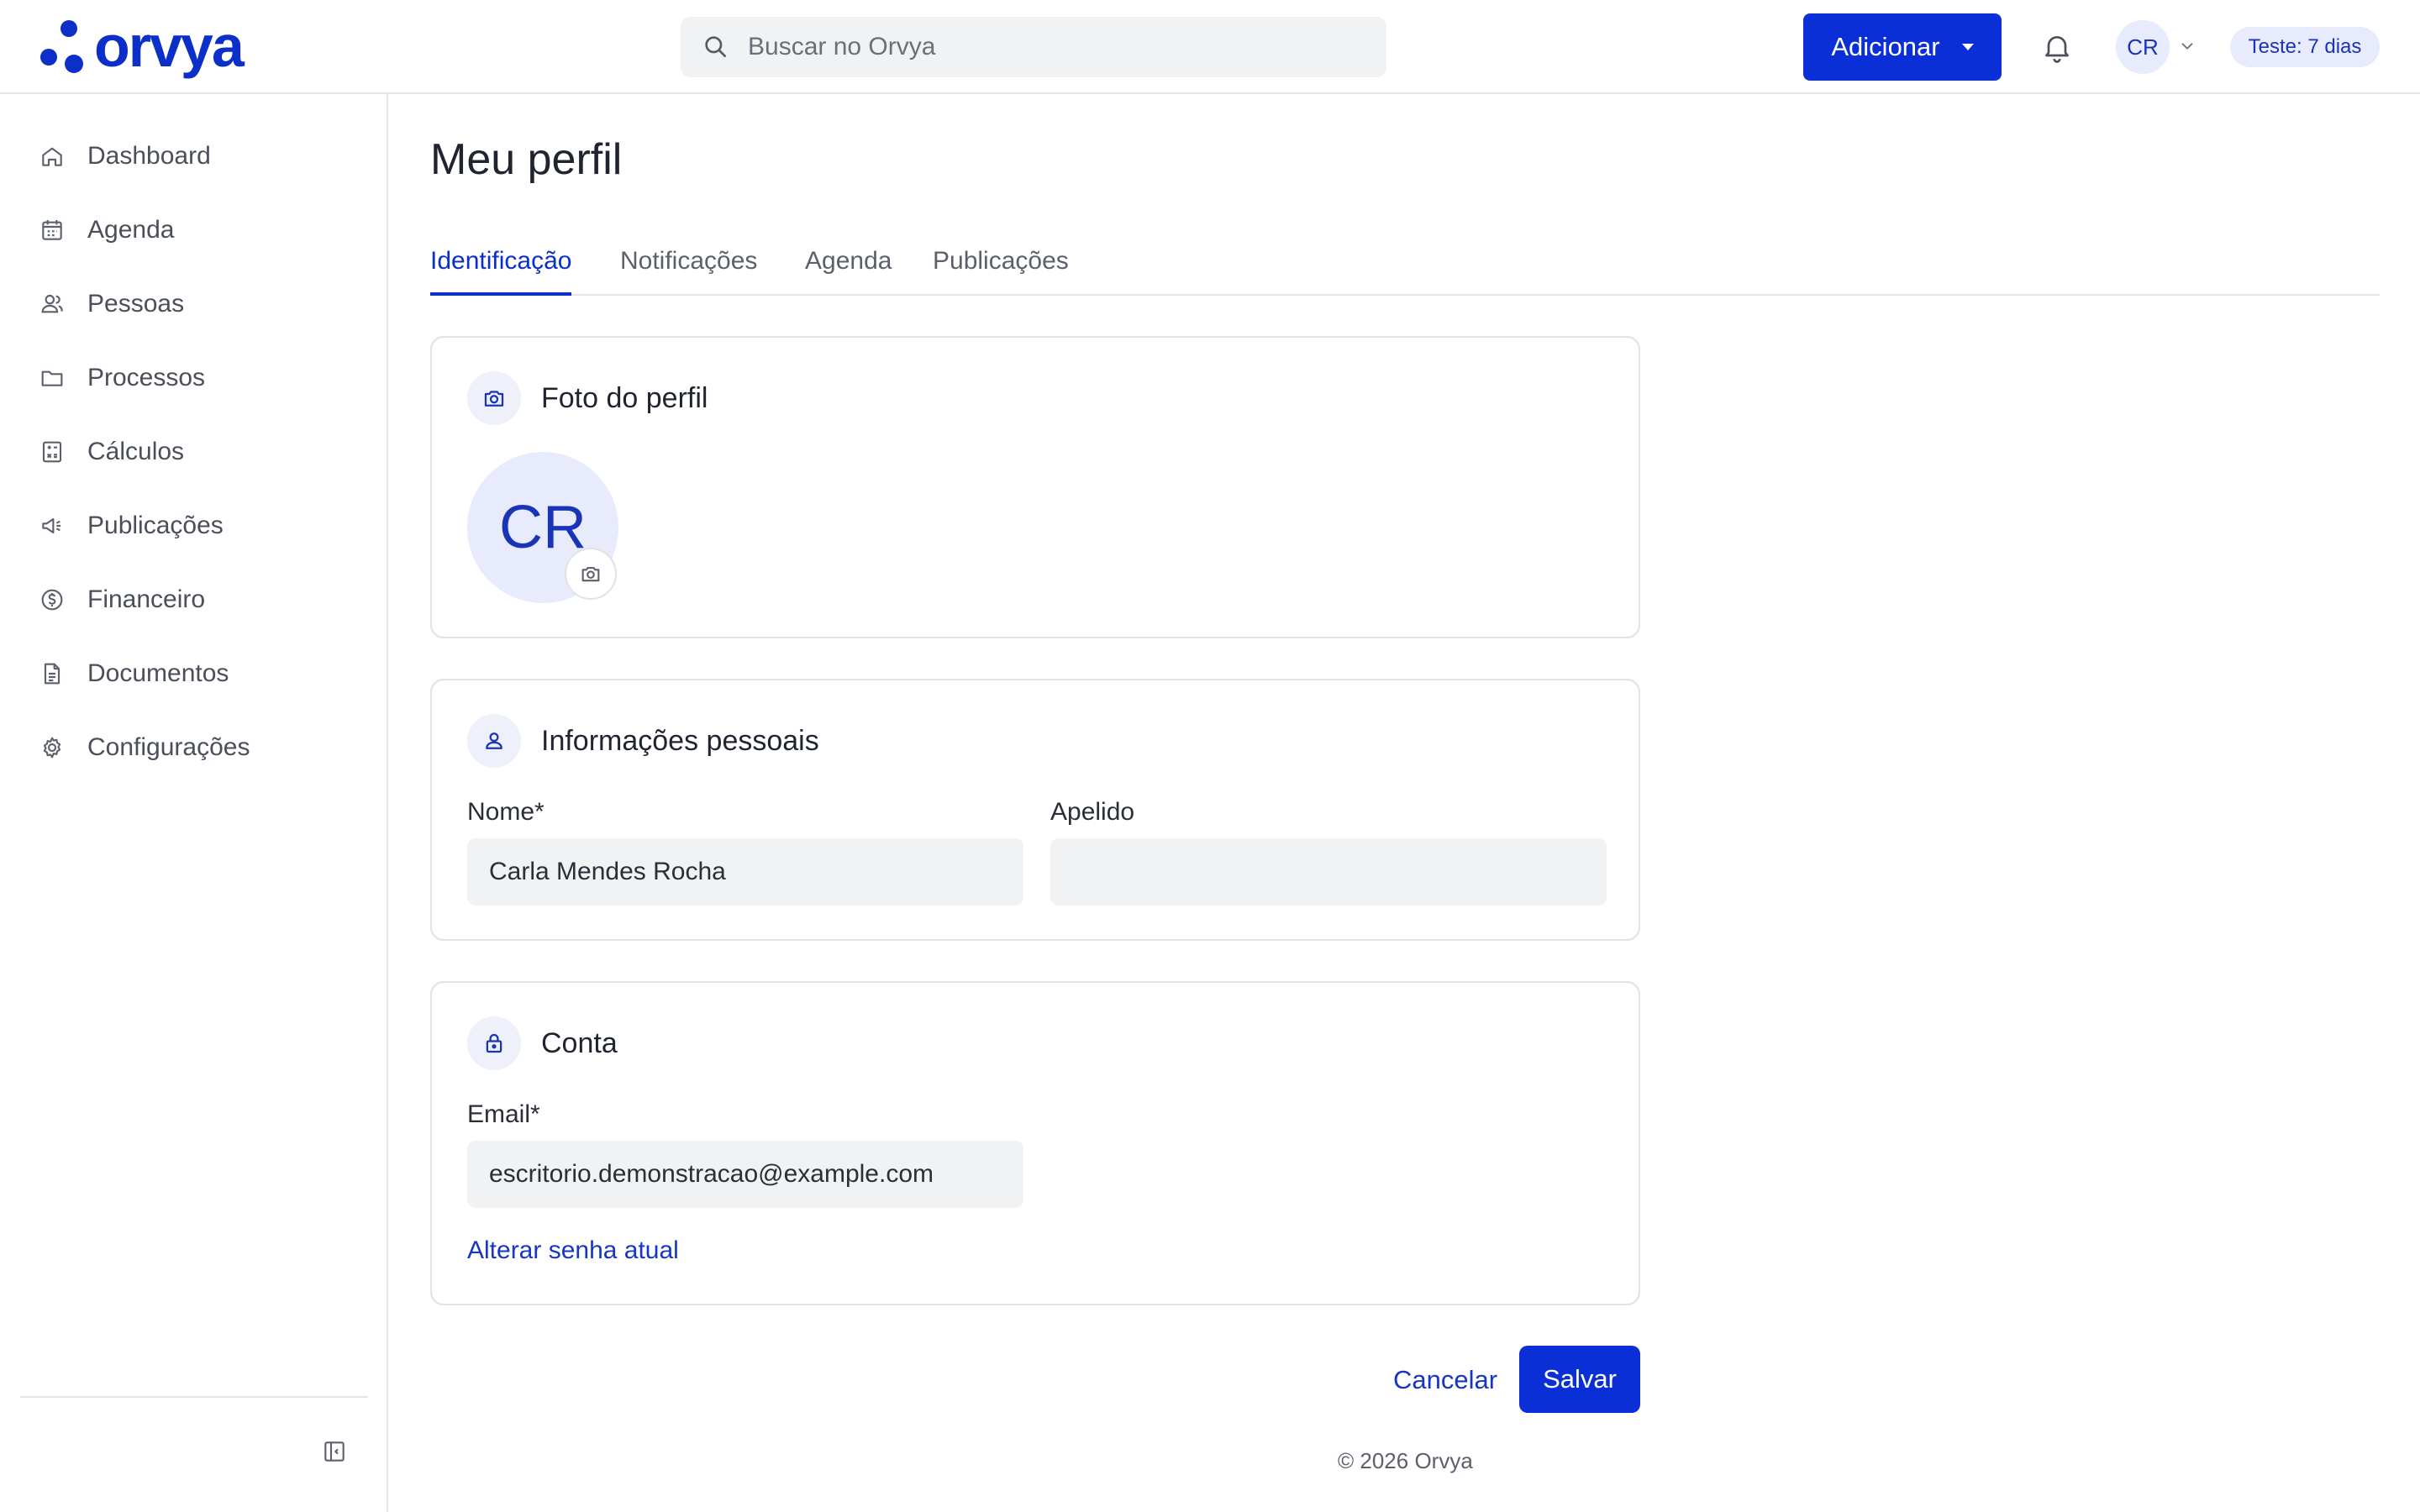 Image resolution: width=2420 pixels, height=1512 pixels. Describe the element at coordinates (136, 304) in the screenshot. I see `sidebar-item-label: Pessoas` at that location.